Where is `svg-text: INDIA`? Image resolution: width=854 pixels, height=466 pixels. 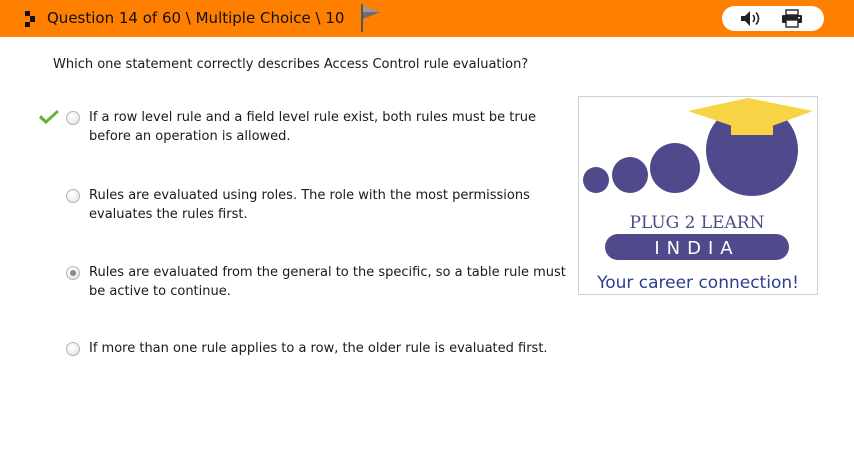
svg-text: INDIA is located at coordinates (696, 248).